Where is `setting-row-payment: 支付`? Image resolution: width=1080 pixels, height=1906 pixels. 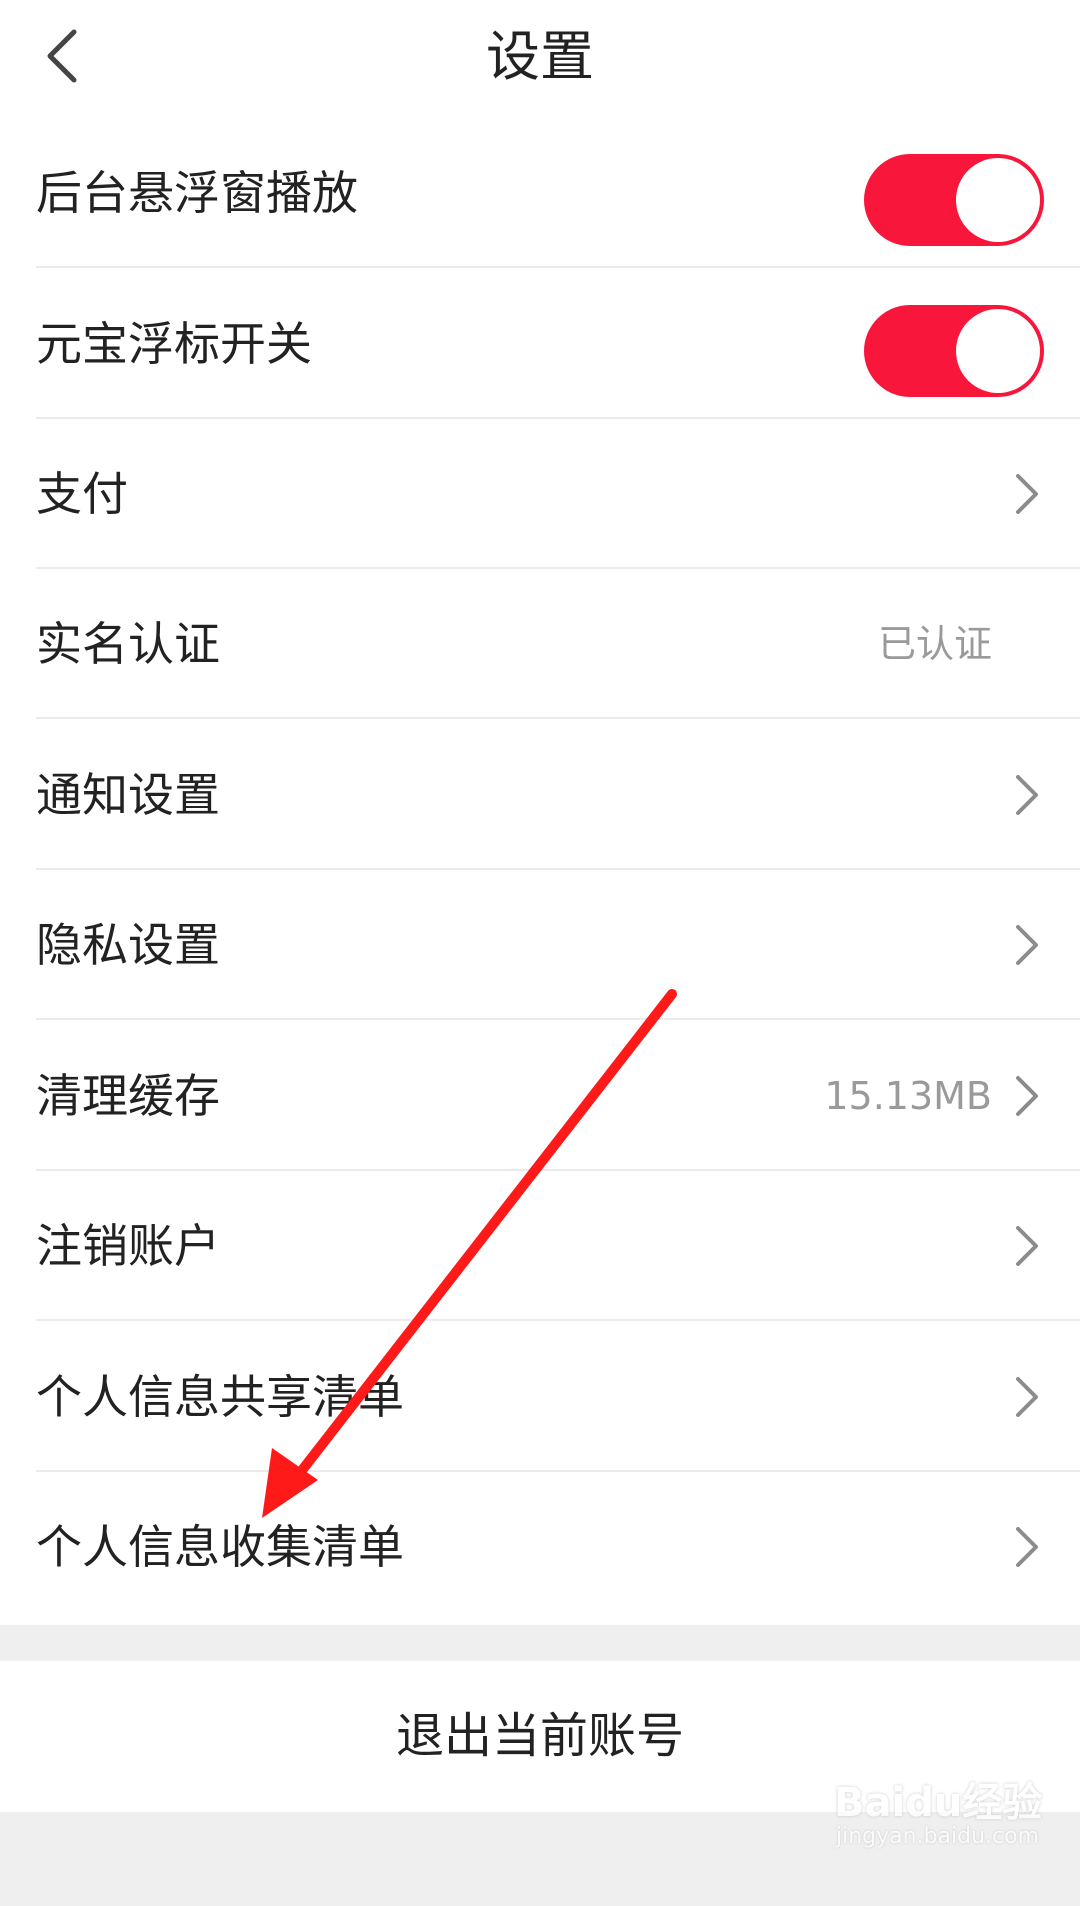 setting-row-payment: 支付 is located at coordinates (540, 494).